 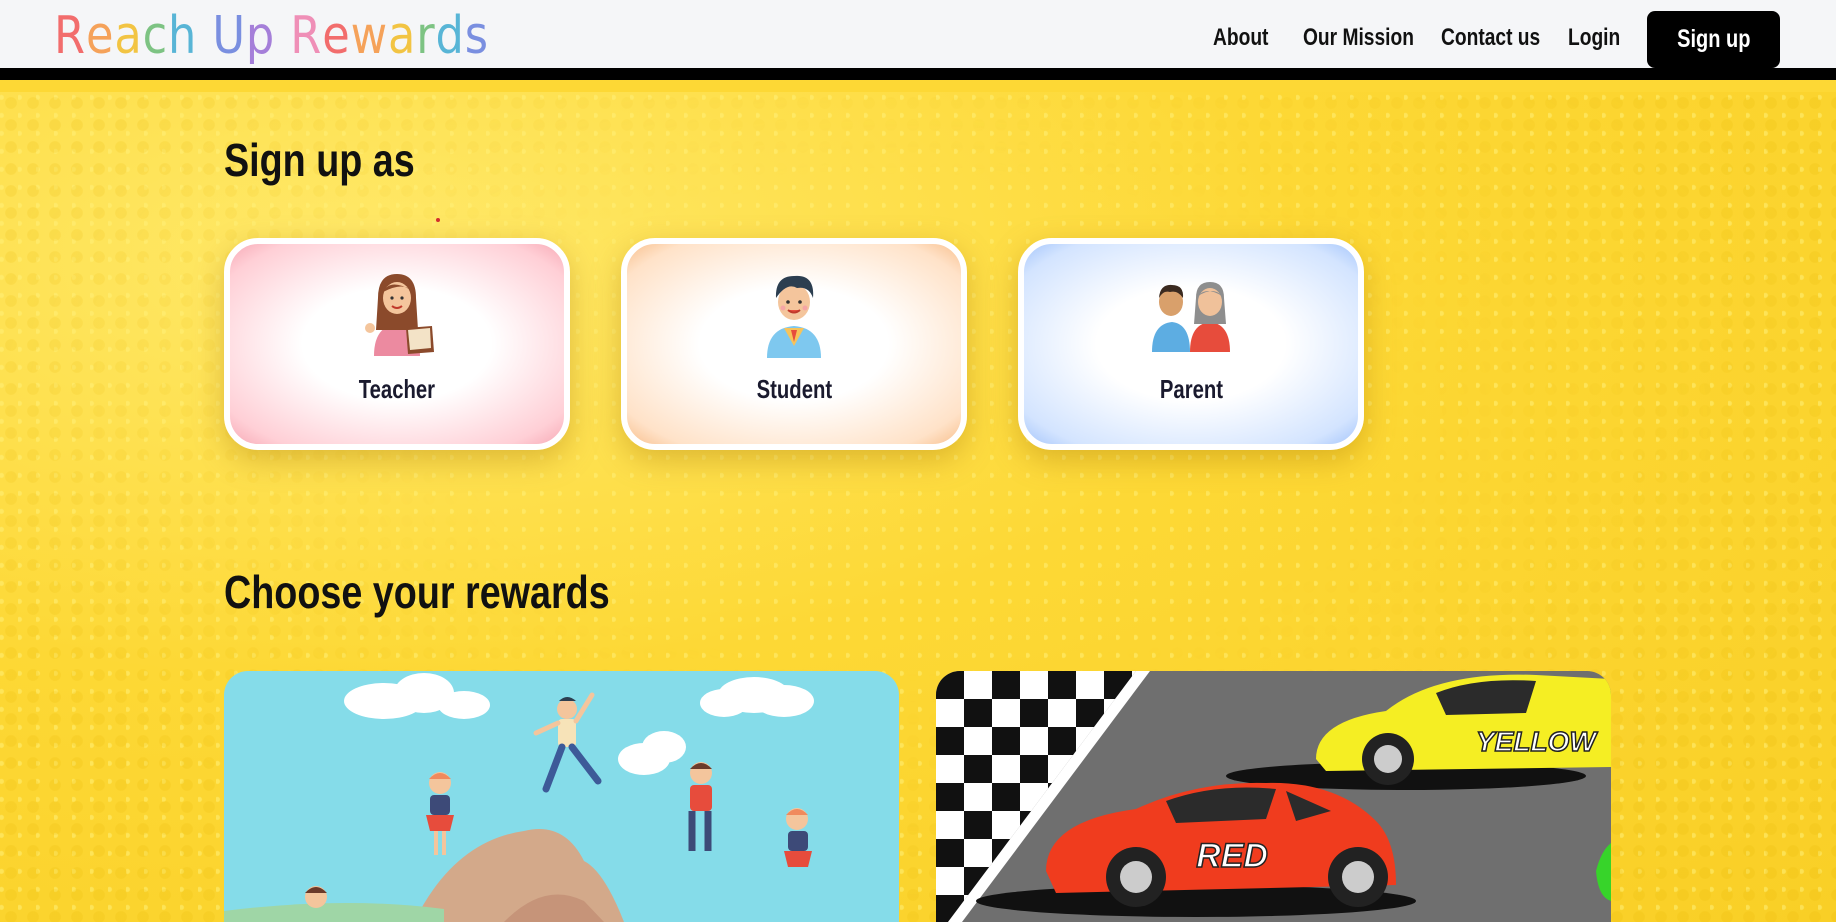 I want to click on role-label-teacher: Teacher, so click(x=397, y=389).